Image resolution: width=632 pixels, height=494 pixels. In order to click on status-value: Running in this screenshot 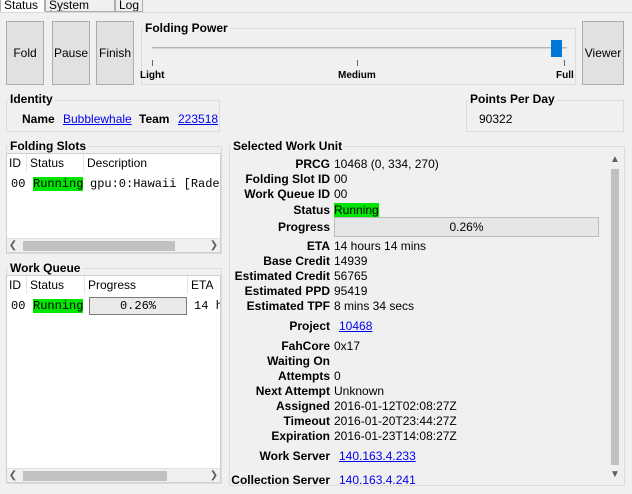, I will do `click(356, 210)`.